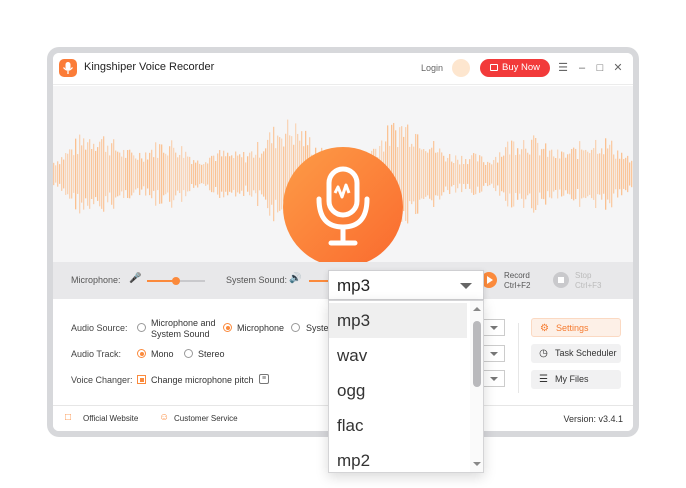 The height and width of the screenshot is (488, 686). I want to click on minimize-icon: –, so click(582, 68).